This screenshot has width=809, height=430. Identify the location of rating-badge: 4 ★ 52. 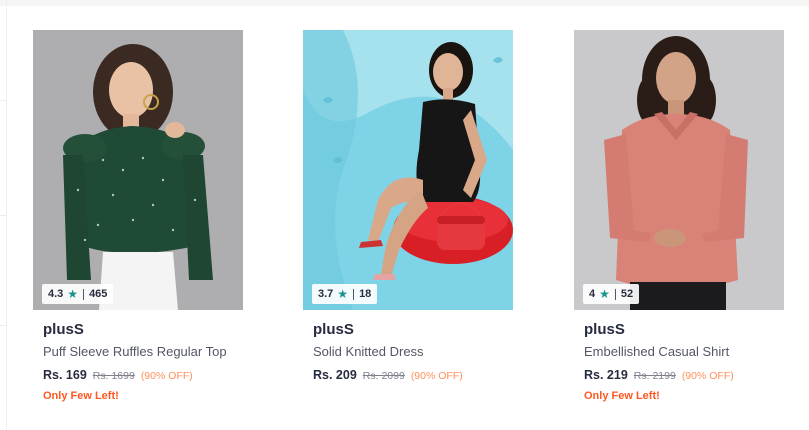
(611, 294).